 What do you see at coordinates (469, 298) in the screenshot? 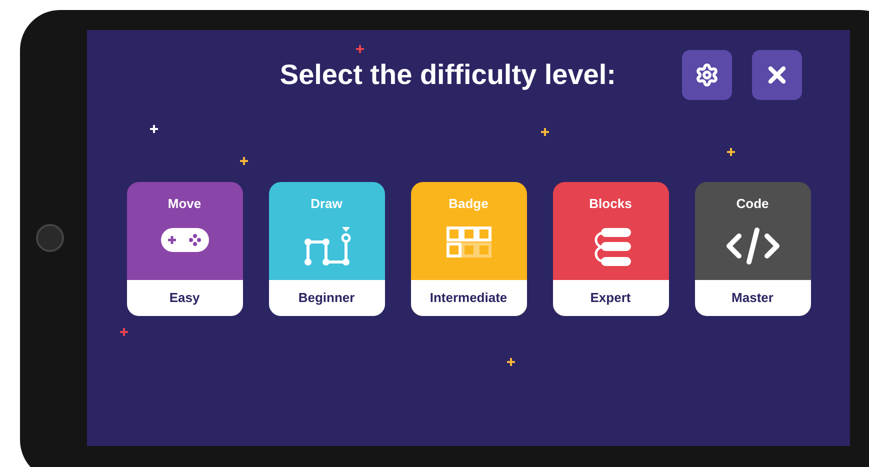
I see `difficulty-label: Intermediate` at bounding box center [469, 298].